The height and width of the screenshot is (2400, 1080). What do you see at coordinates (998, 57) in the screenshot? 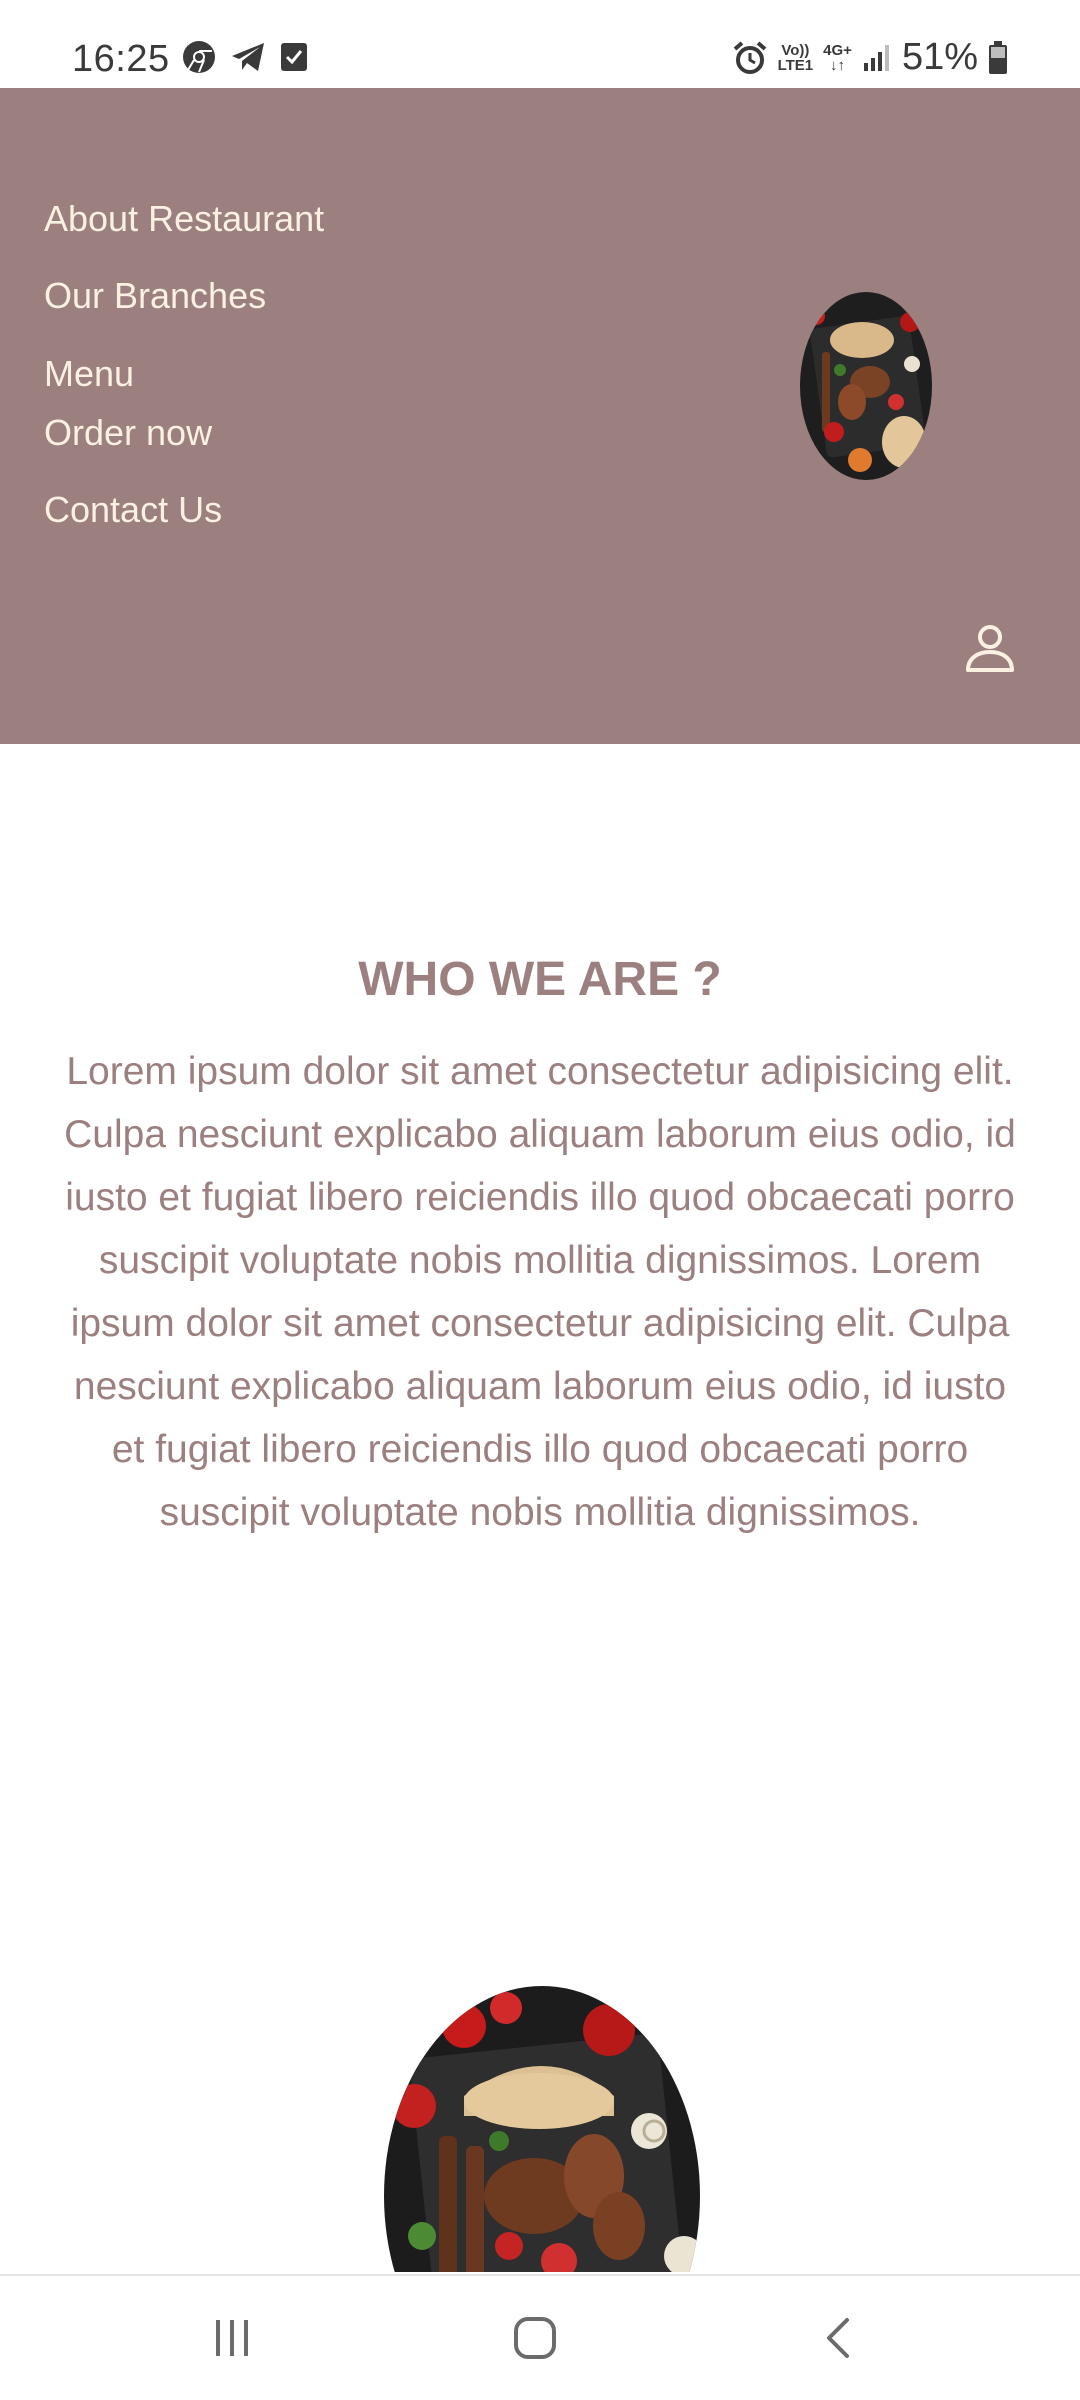
I see `battery-icon` at bounding box center [998, 57].